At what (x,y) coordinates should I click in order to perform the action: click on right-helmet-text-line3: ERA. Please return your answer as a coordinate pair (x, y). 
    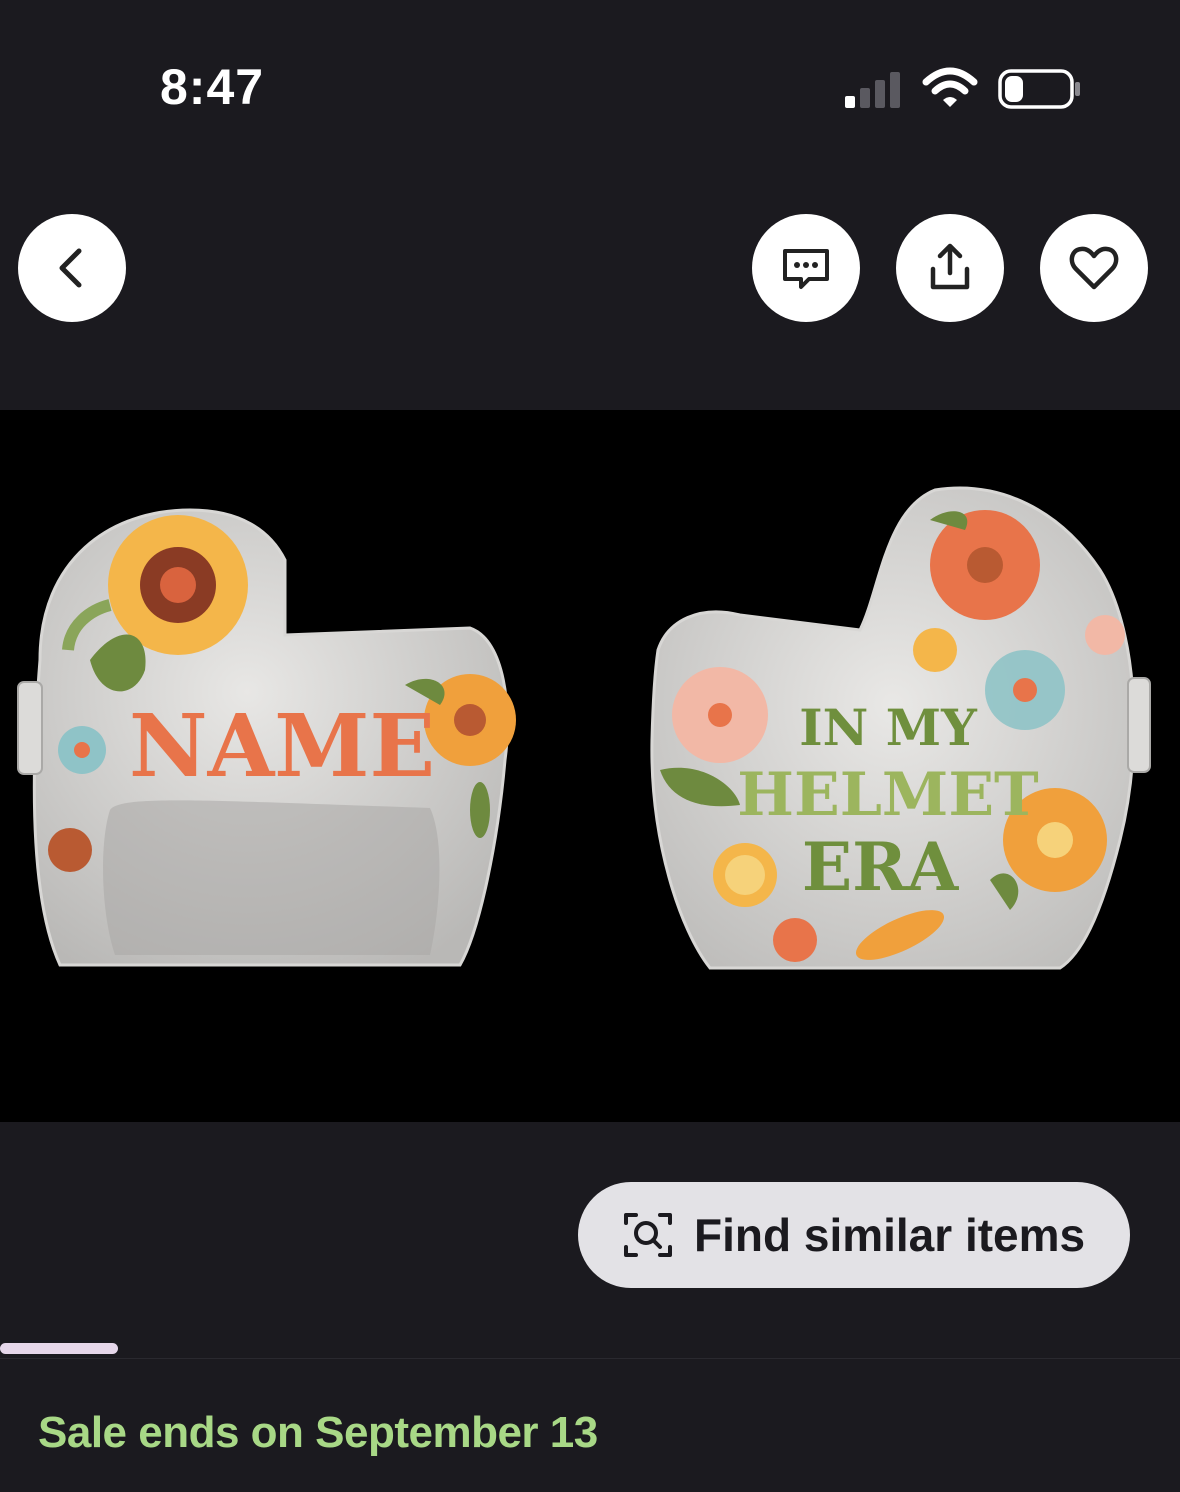
    Looking at the image, I should click on (880, 867).